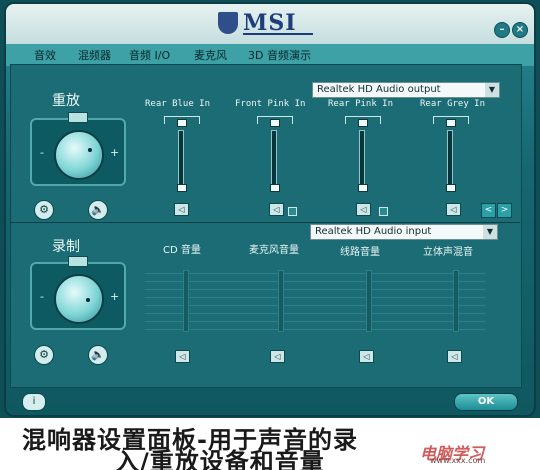 The image size is (540, 470). What do you see at coordinates (270, 104) in the screenshot?
I see `channel-label: Front Pink In` at bounding box center [270, 104].